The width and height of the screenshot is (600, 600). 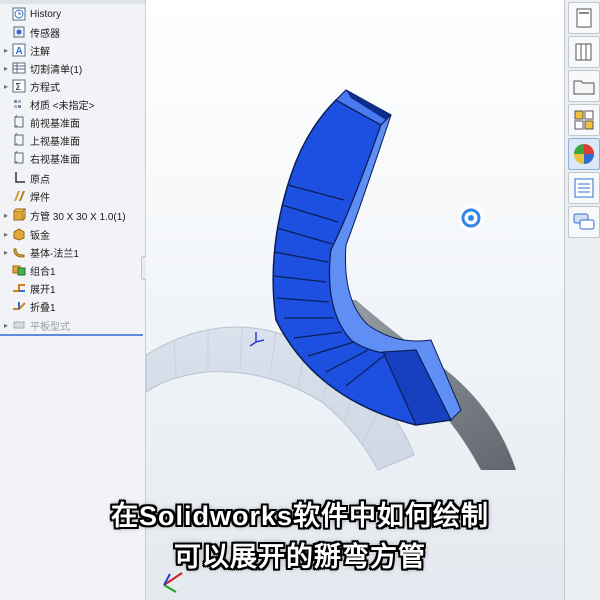 What do you see at coordinates (17, 104) in the screenshot?
I see `material-icon` at bounding box center [17, 104].